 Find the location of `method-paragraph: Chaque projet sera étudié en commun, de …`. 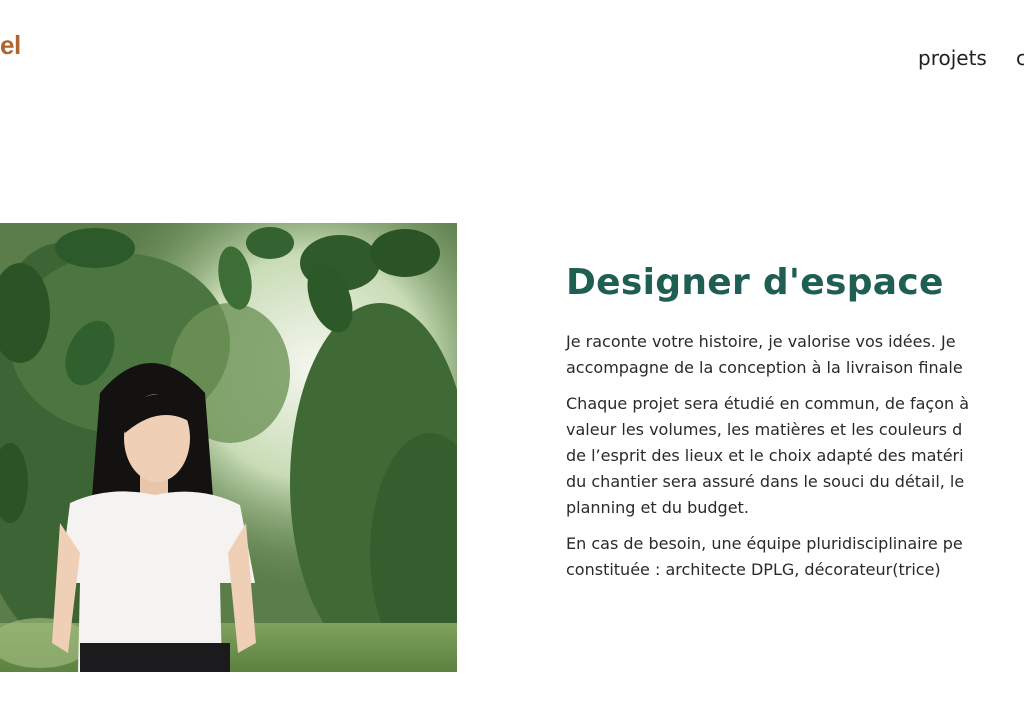

method-paragraph: Chaque projet sera étudié en commun, de … is located at coordinates (795, 456).